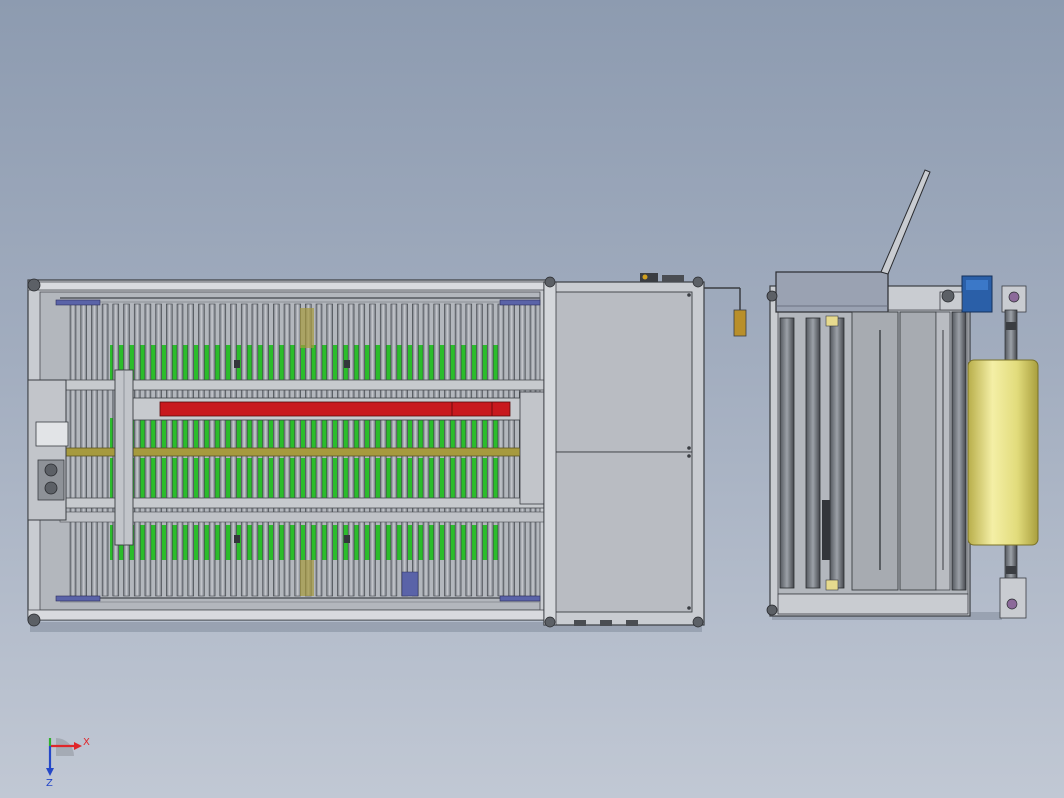 The height and width of the screenshot is (798, 1064). What do you see at coordinates (1003, 452) in the screenshot?
I see `film-roll` at bounding box center [1003, 452].